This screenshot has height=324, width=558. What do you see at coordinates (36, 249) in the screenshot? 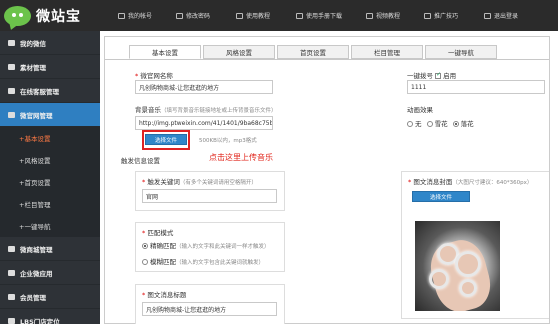
I see `sidebar-item-label: 微商城管理` at bounding box center [36, 249].